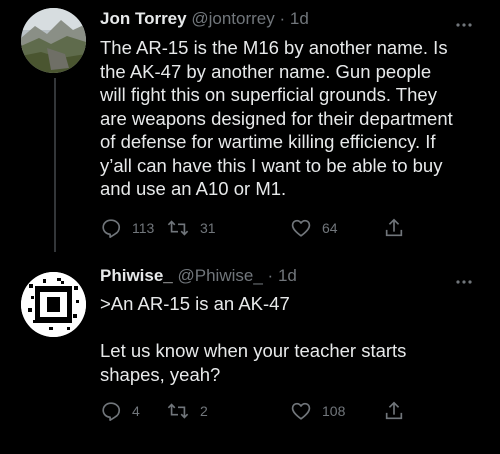  I want to click on tweet-header: Jon Torrey @jontorrey · 1d, so click(280, 19).